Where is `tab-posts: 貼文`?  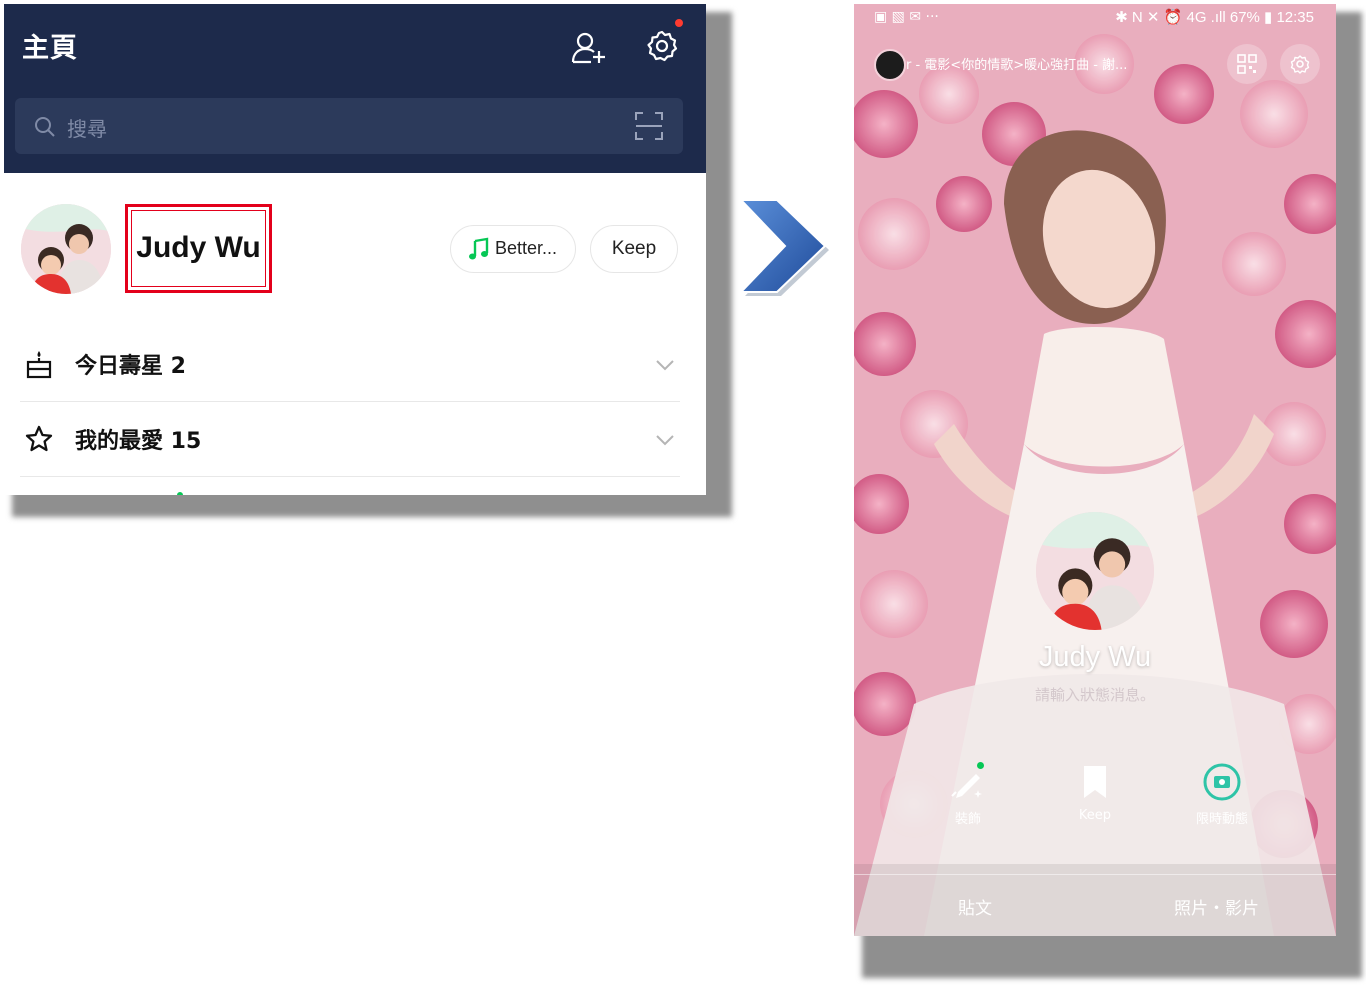 tab-posts: 貼文 is located at coordinates (975, 906).